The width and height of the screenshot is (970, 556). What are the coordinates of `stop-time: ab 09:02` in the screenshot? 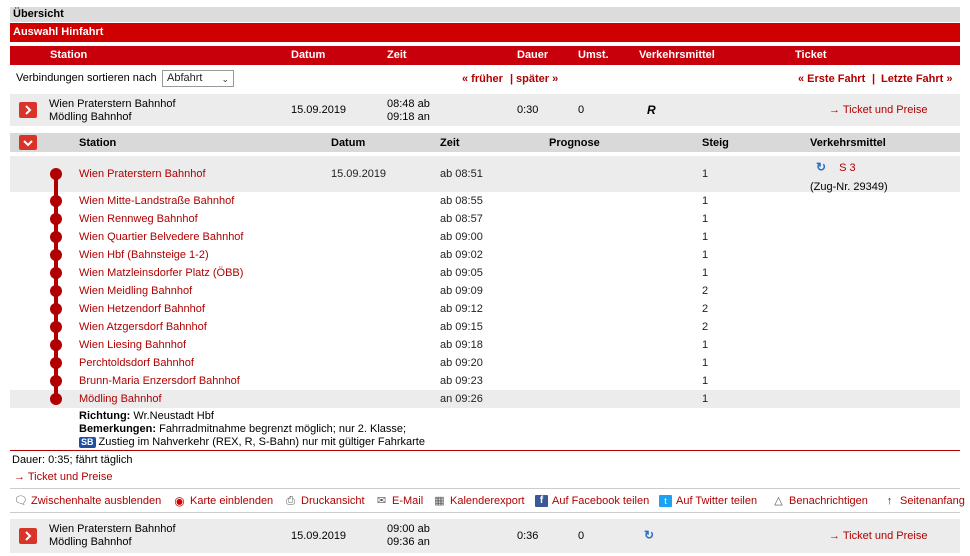 It's located at (461, 255).